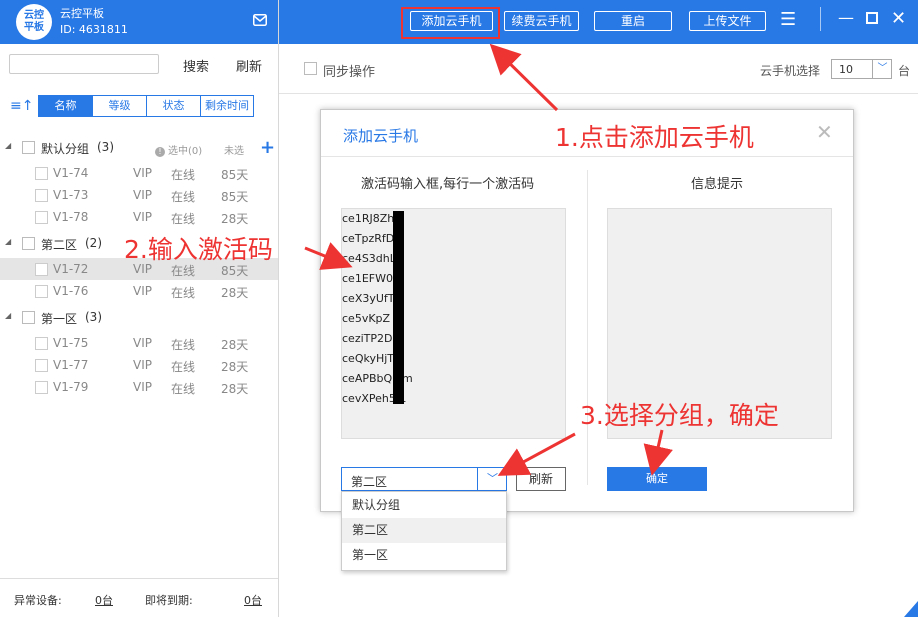  Describe the element at coordinates (911, 609) in the screenshot. I see `corner-mark` at that location.